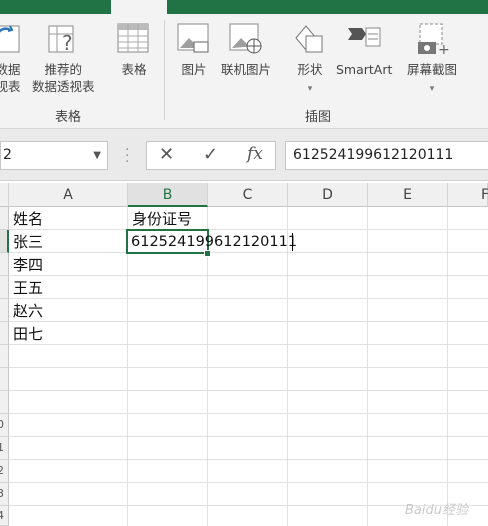 Image resolution: width=488 pixels, height=526 pixels. I want to click on pictures-button: 图片, so click(194, 49).